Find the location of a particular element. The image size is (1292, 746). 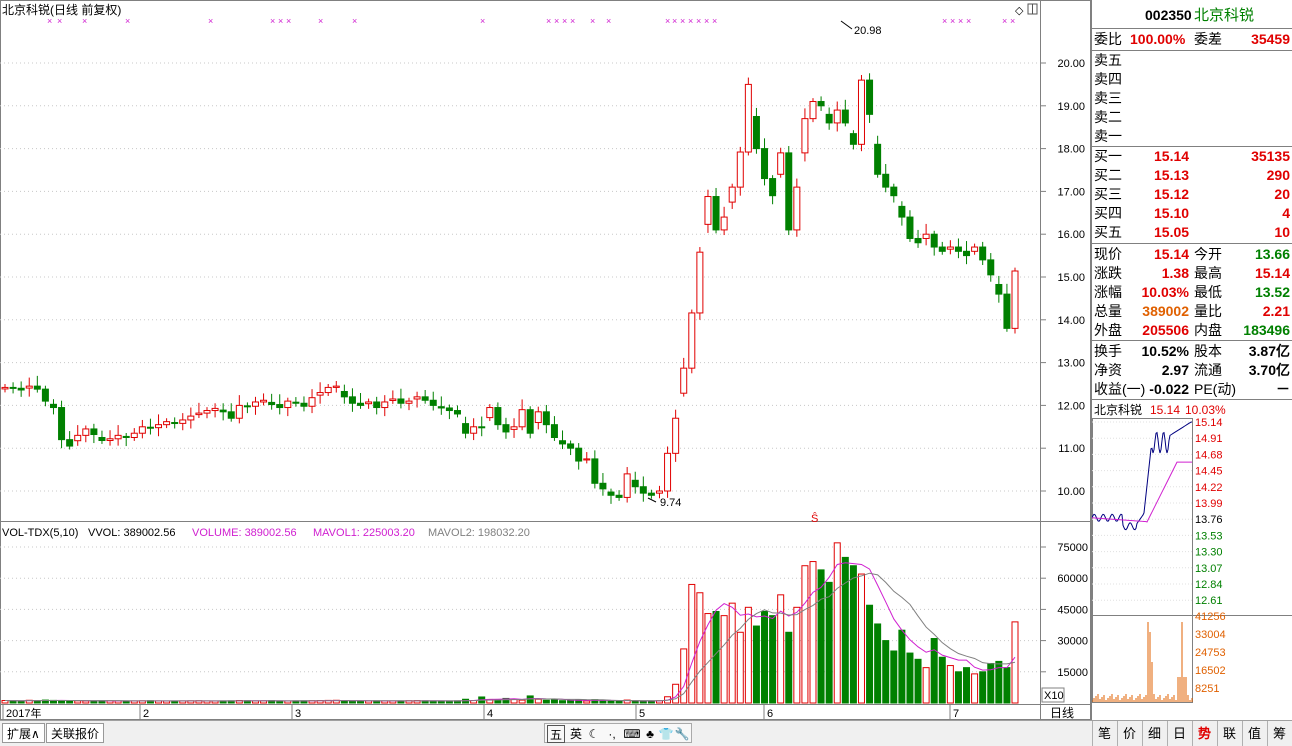

diamond-icon: ◇ is located at coordinates (1019, 11).